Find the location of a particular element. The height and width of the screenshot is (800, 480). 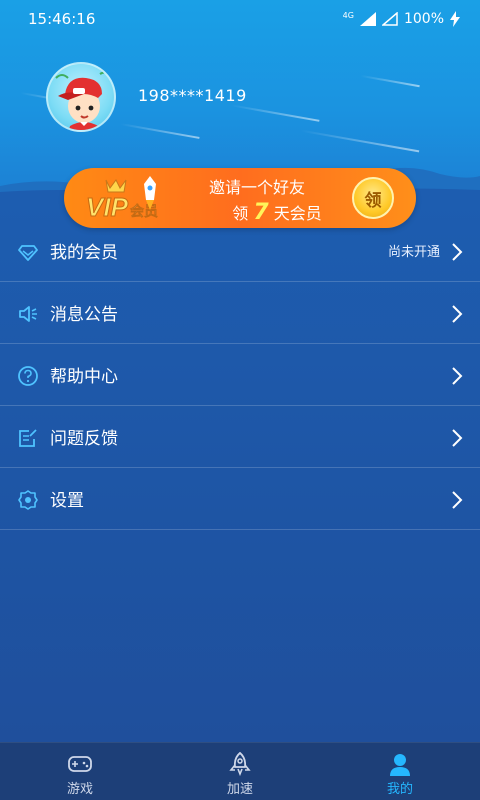

help-icon is located at coordinates (28, 376).